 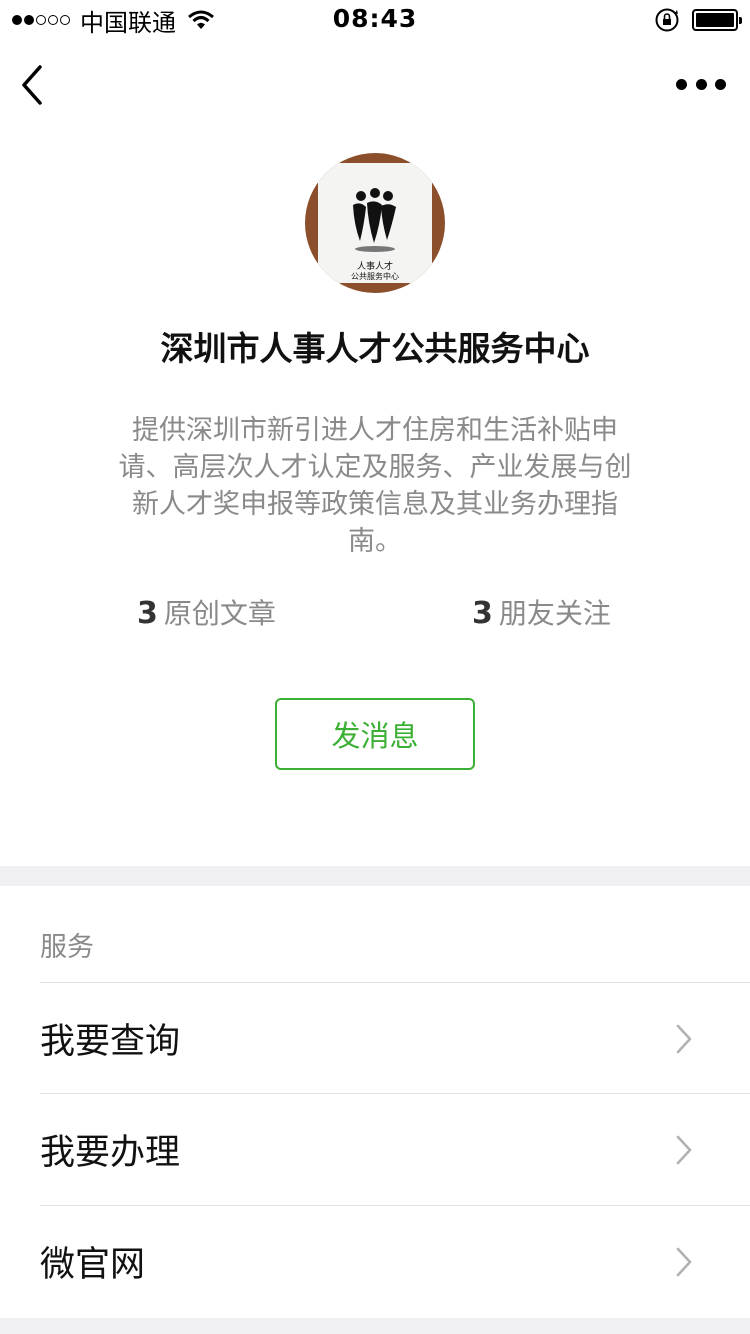 I want to click on logo-text-line2: 公共服务中心, so click(x=375, y=276).